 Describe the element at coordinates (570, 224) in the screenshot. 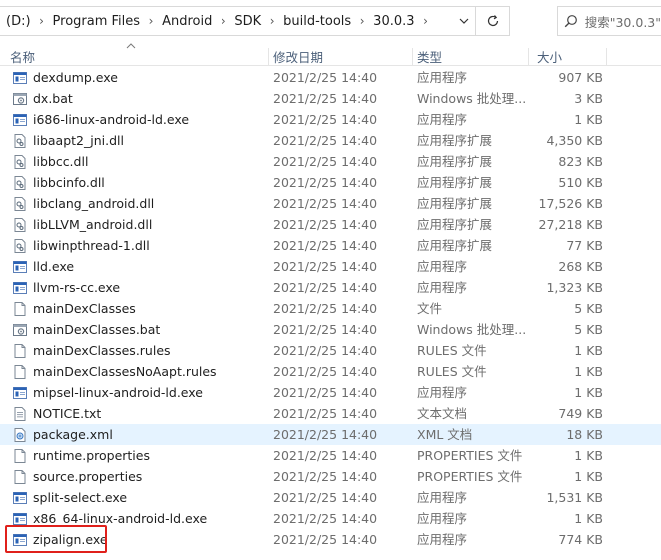

I see `file-size: 27,218 KB` at that location.